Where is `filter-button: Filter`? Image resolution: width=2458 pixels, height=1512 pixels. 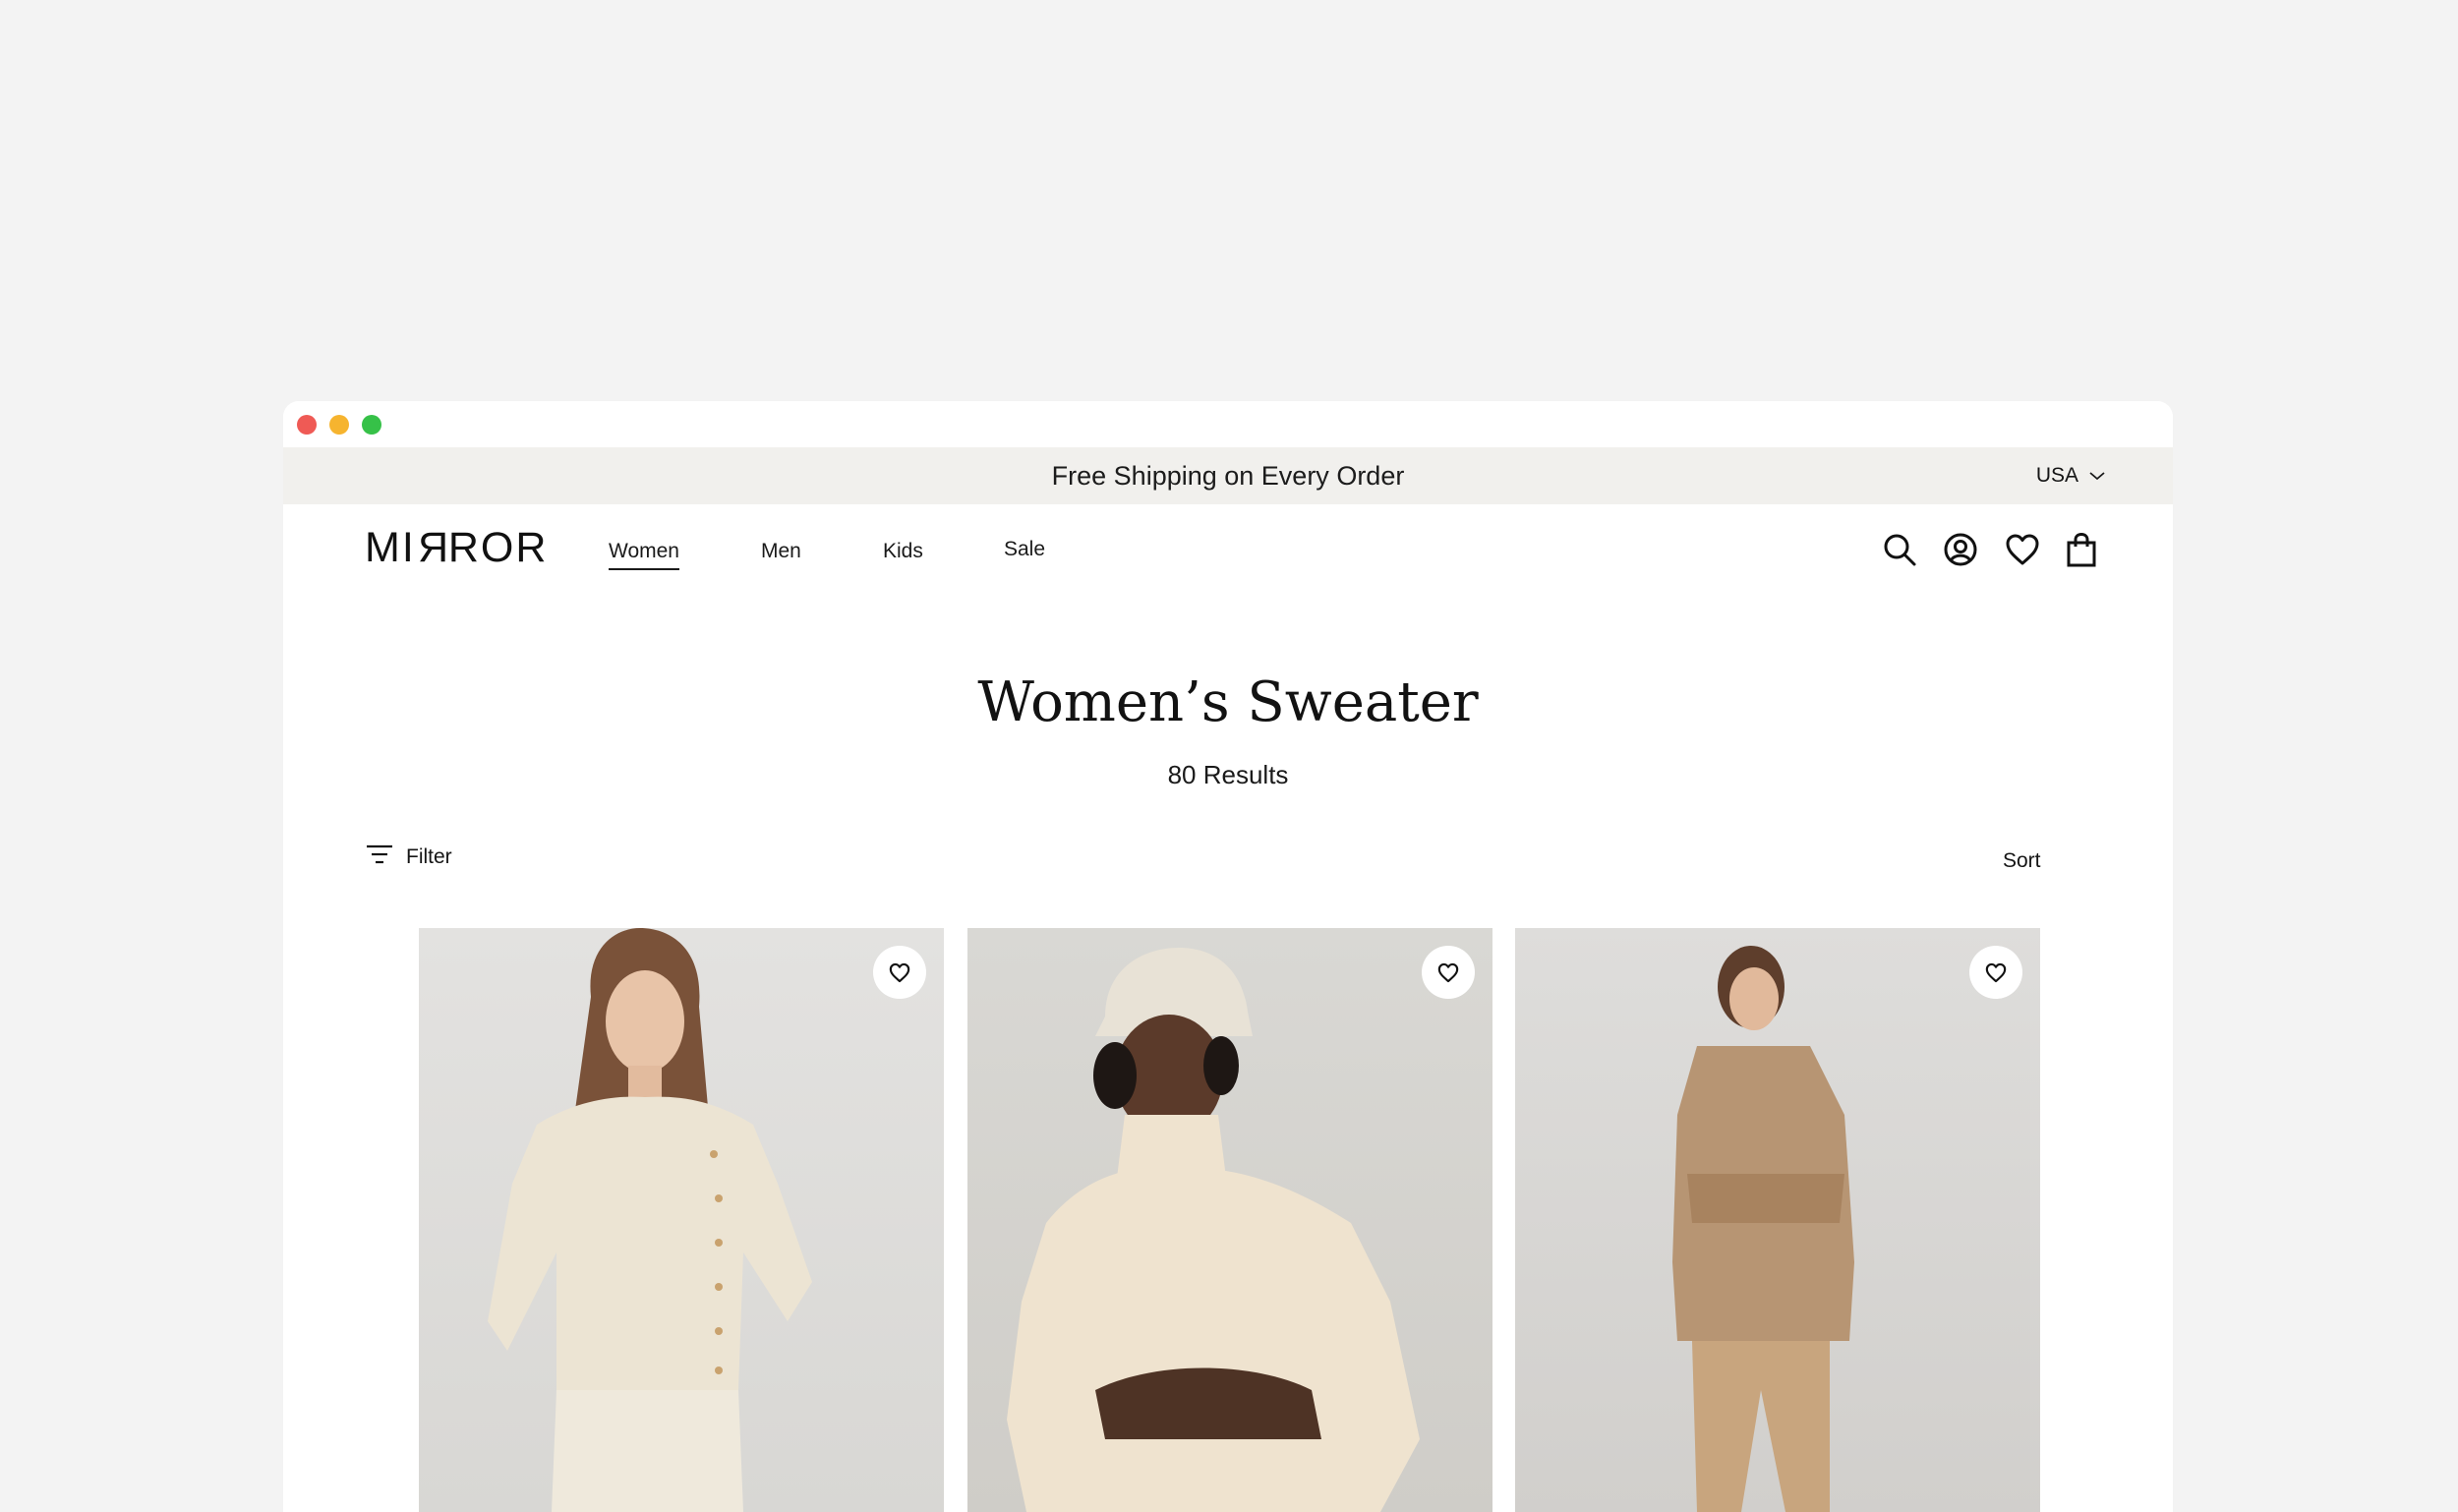 filter-button: Filter is located at coordinates (408, 857).